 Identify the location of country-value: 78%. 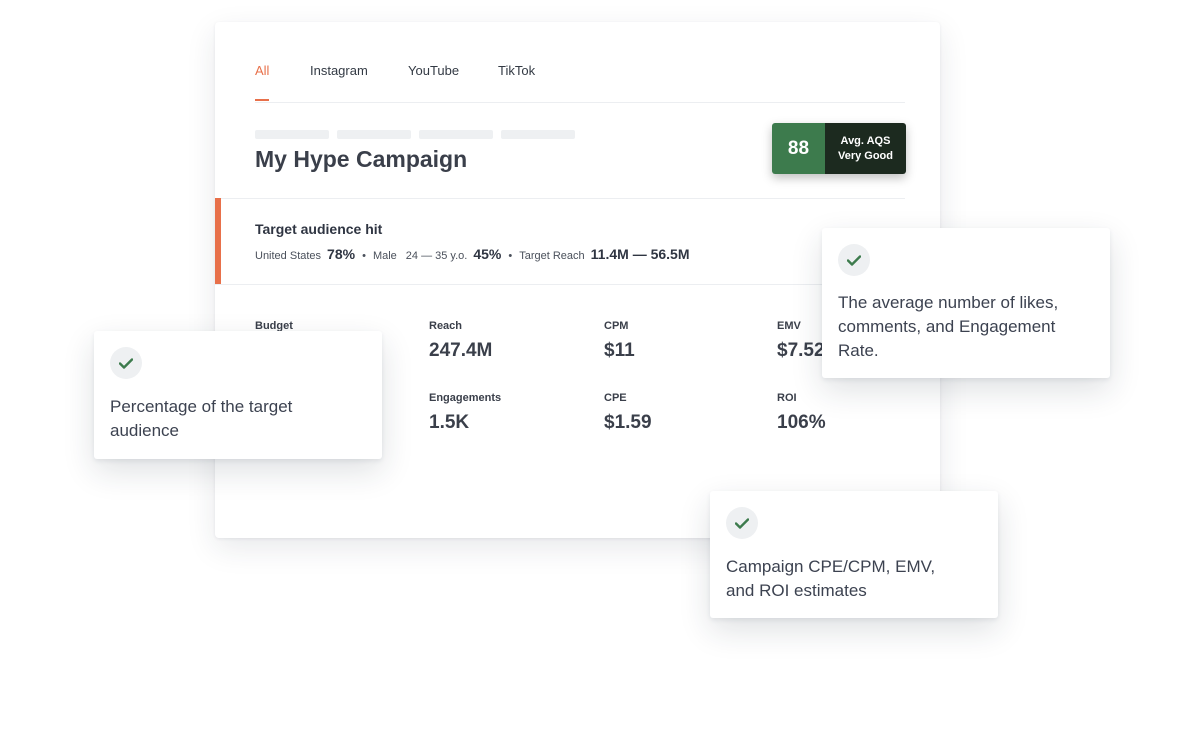
(341, 254).